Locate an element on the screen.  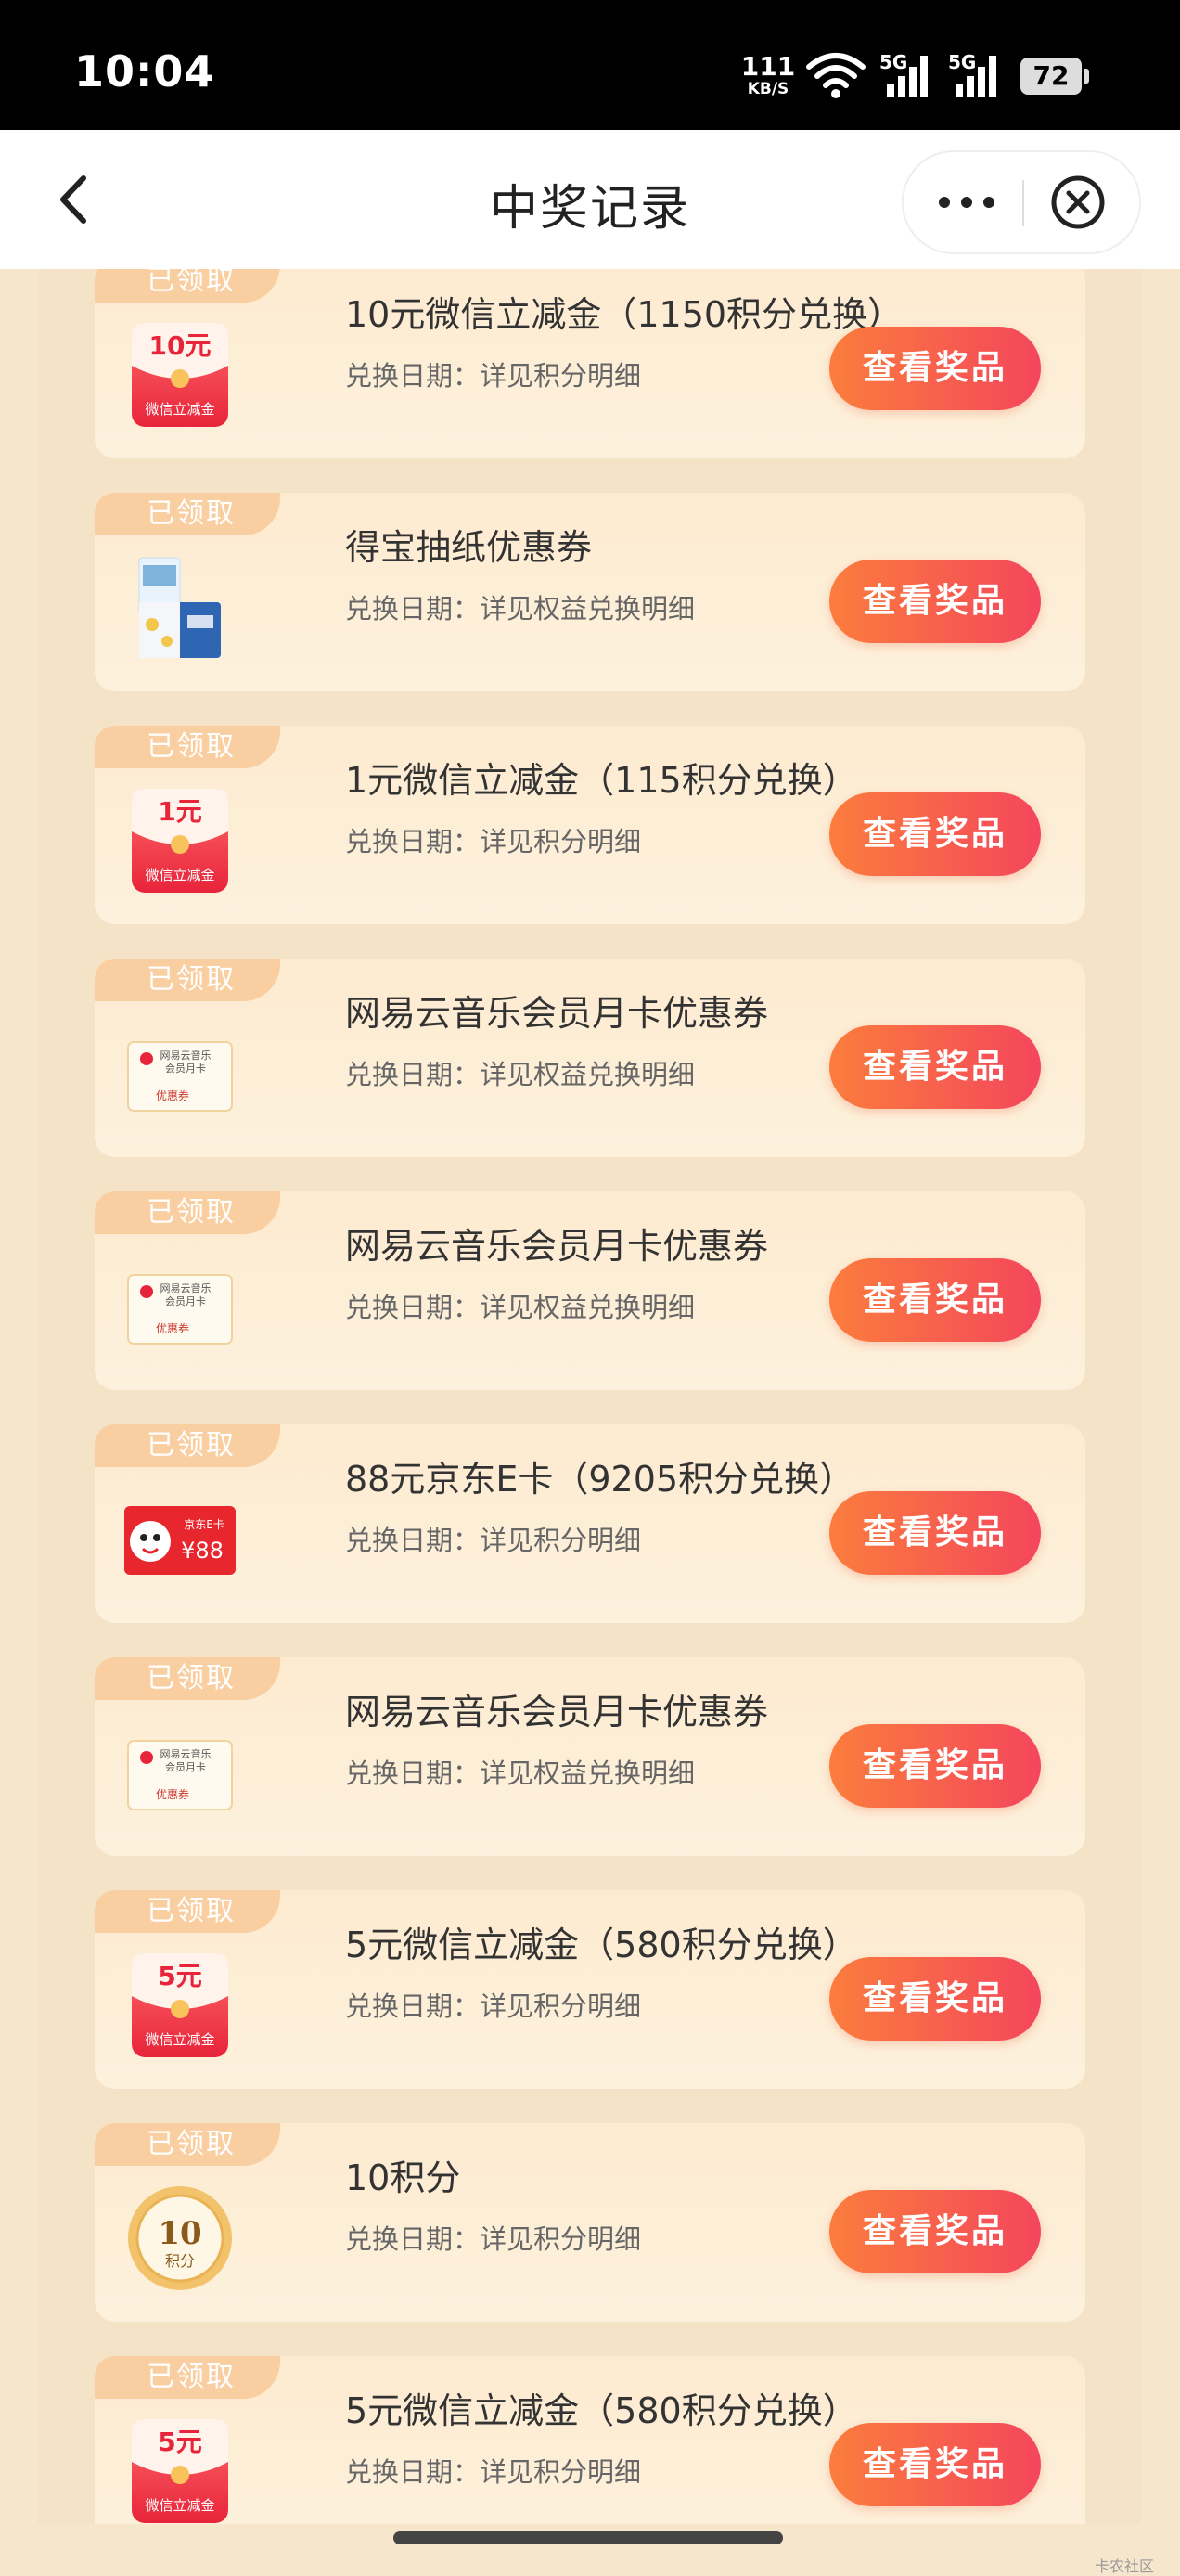
red-packet-amount: 1元 is located at coordinates (179, 811).